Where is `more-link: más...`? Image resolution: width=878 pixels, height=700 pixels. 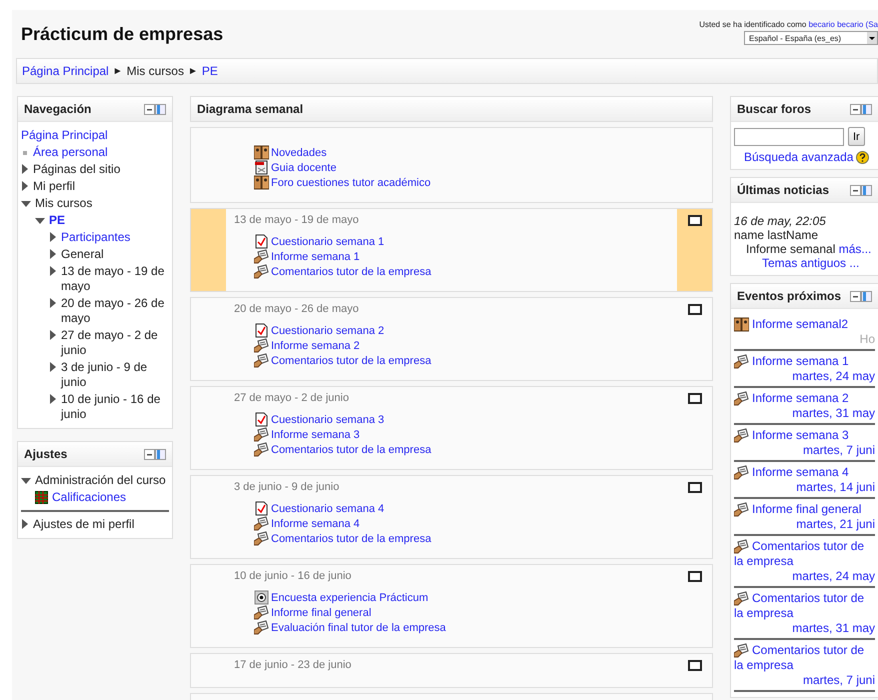
more-link: más... is located at coordinates (855, 249).